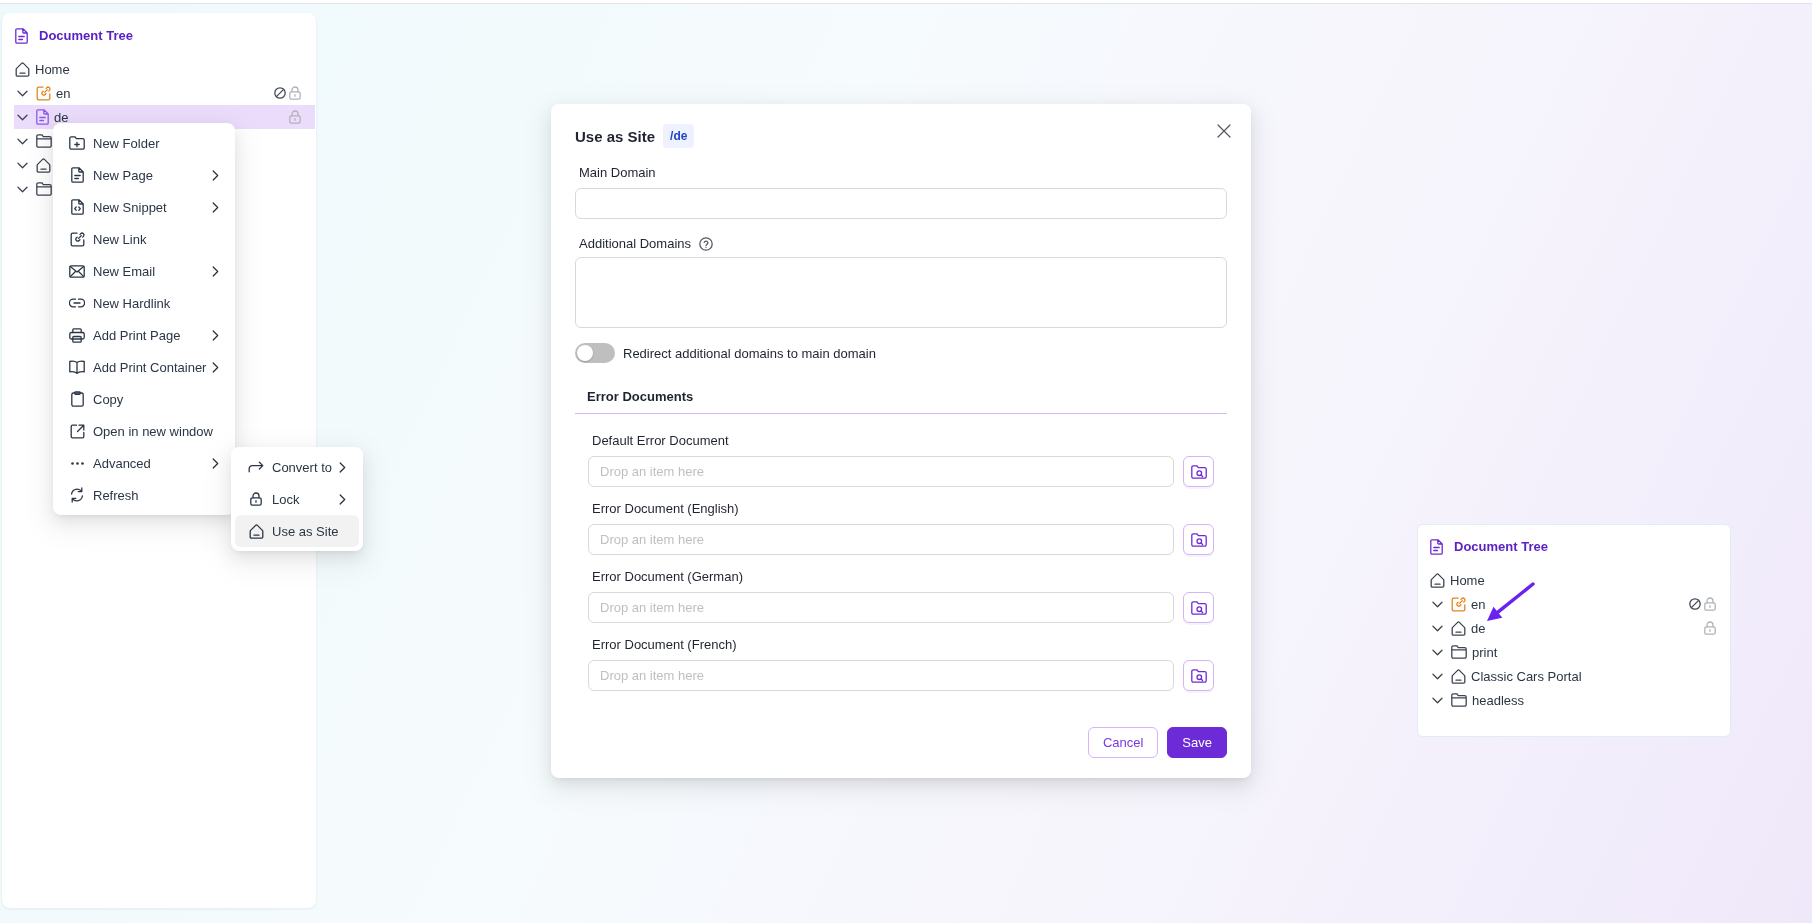 This screenshot has width=1812, height=923. I want to click on menu-item: New Hardlink, so click(144, 303).